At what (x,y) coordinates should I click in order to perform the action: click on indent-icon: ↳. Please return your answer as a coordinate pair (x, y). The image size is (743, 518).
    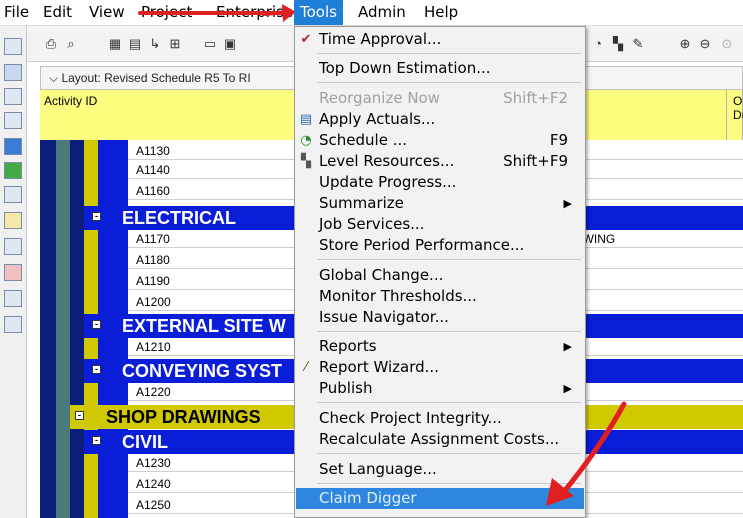
    Looking at the image, I should click on (155, 43).